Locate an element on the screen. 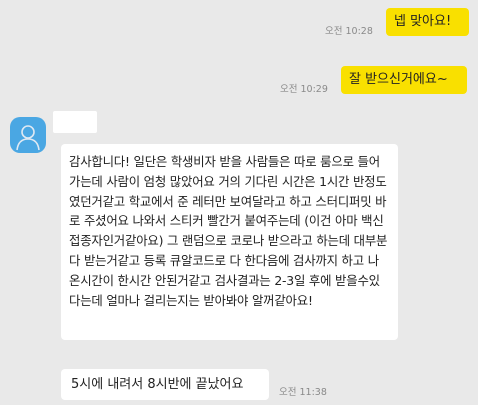  their-message-bubble: 5시에 내려서 8시반에 끝났어요 is located at coordinates (165, 384).